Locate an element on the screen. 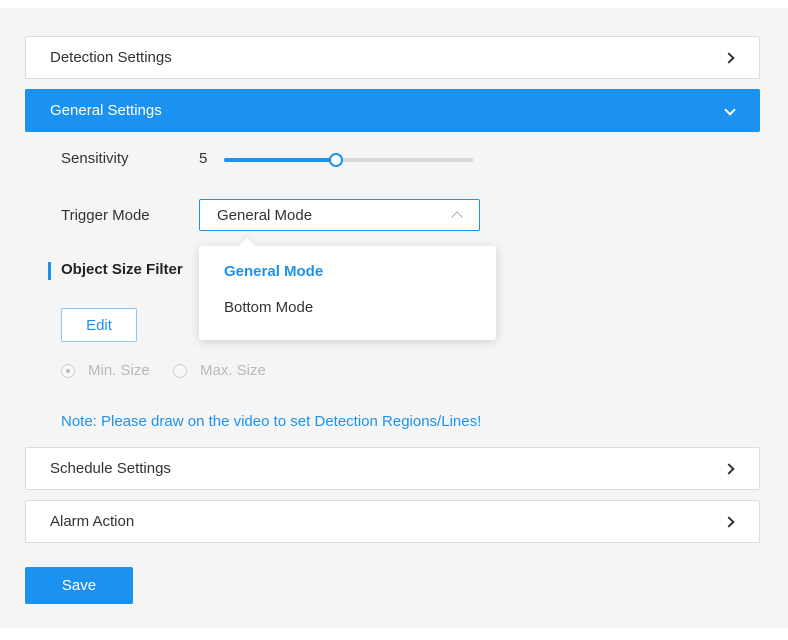  bottom-strip is located at coordinates (394, 634).